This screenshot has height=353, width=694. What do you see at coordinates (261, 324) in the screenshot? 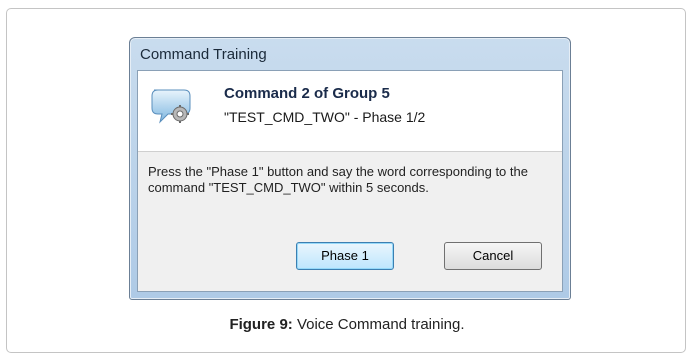
I see `figure-caption-label: Figure 9:` at bounding box center [261, 324].